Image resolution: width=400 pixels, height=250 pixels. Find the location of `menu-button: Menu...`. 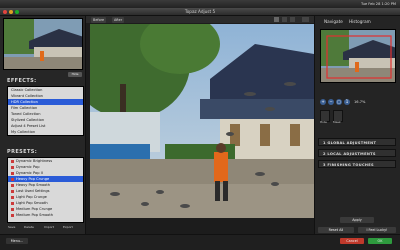

menu-button: Menu... is located at coordinates (17, 241).